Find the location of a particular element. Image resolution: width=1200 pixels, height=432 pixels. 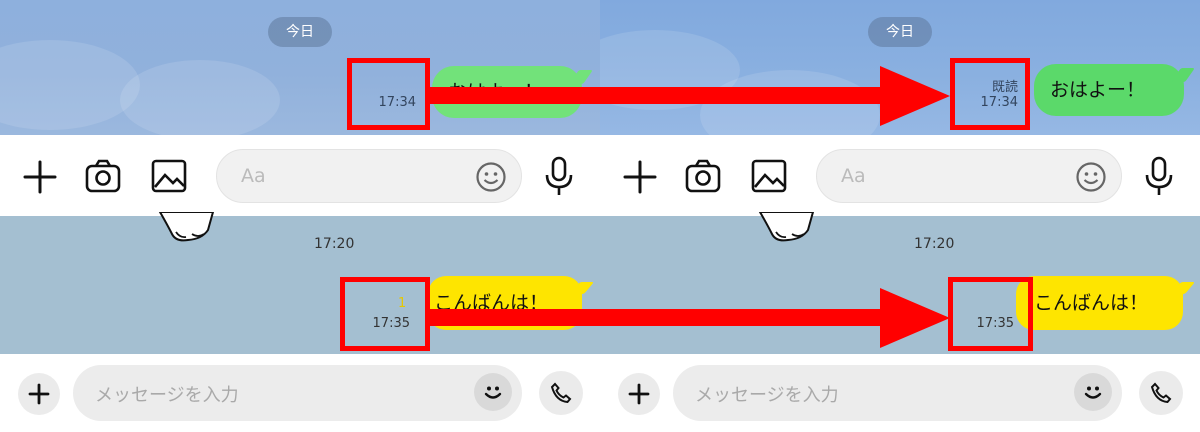

message-text: おはよー！ is located at coordinates (1098, 90).